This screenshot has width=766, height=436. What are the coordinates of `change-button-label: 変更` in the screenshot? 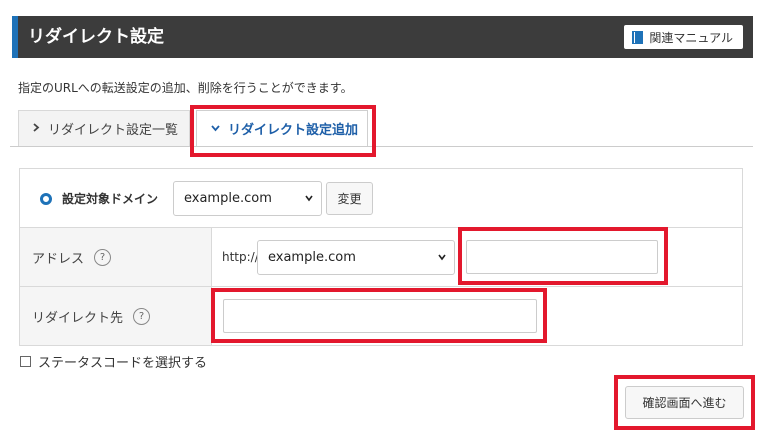 It's located at (349, 199).